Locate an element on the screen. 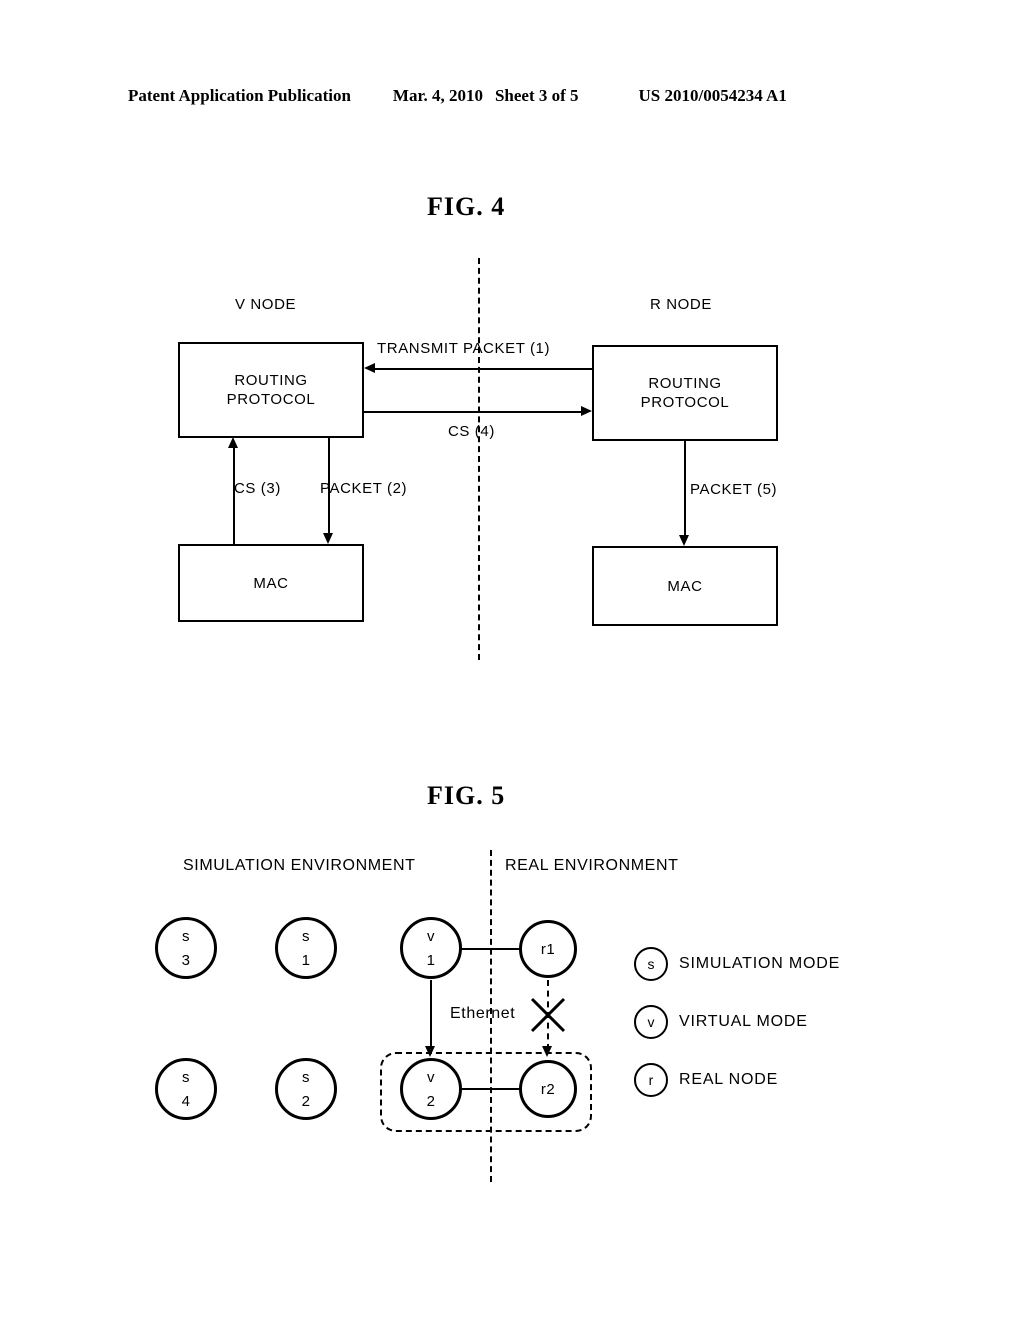 This screenshot has width=1024, height=1320. fig5-node-s3-line2: 3 is located at coordinates (186, 960).